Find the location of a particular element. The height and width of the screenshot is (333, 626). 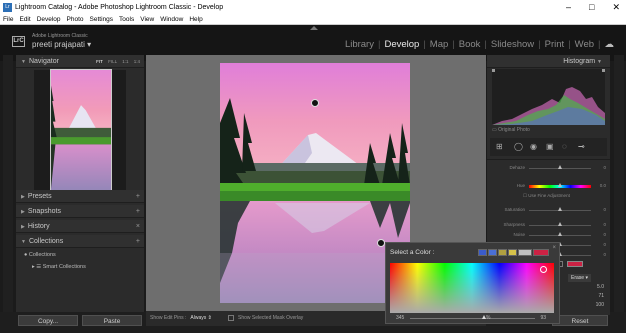

slider-dehaze: Dehaze 0 is located at coordinates (548, 168).